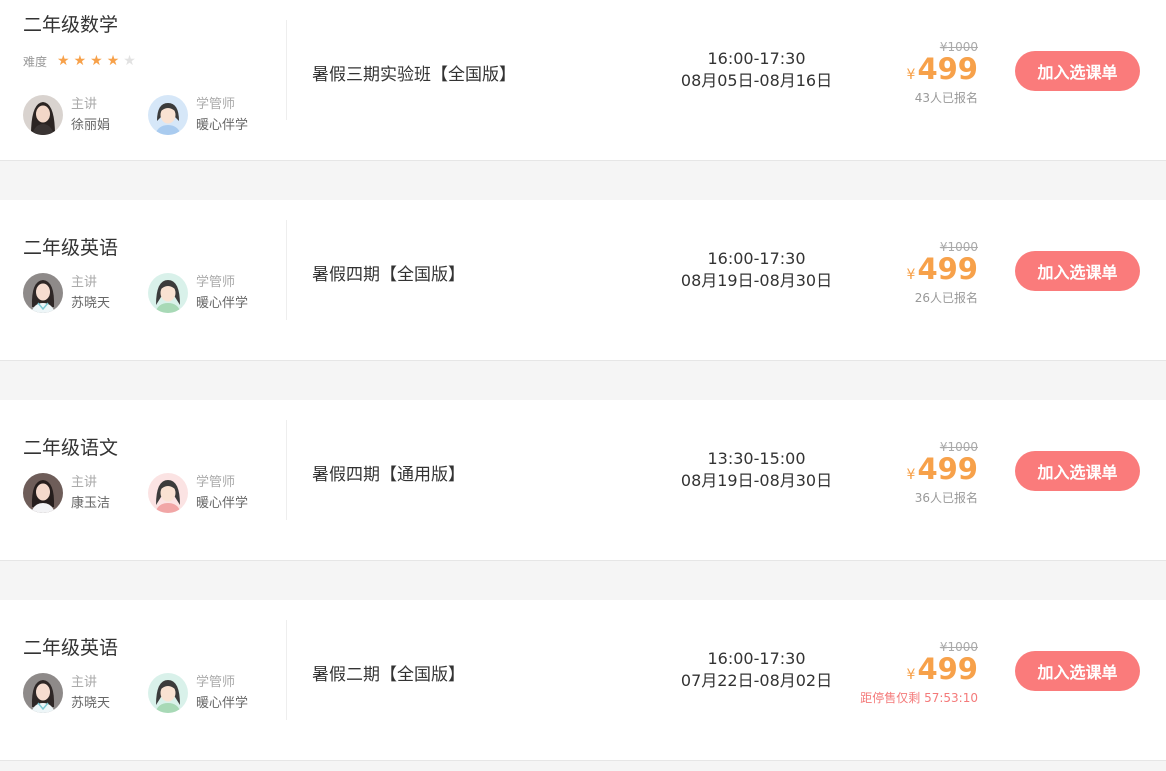  What do you see at coordinates (946, 298) in the screenshot?
I see `enrolled-count: 26人已报名` at bounding box center [946, 298].